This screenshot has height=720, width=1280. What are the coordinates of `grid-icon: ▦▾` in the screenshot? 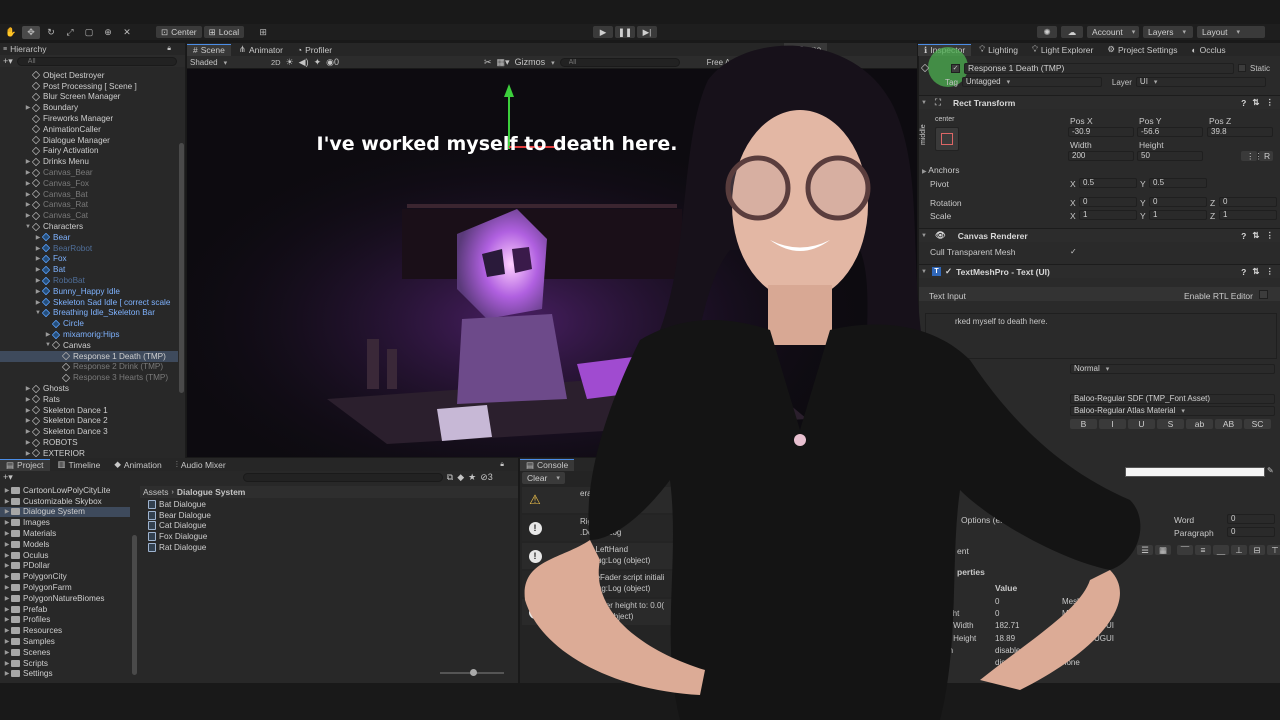 It's located at (503, 62).